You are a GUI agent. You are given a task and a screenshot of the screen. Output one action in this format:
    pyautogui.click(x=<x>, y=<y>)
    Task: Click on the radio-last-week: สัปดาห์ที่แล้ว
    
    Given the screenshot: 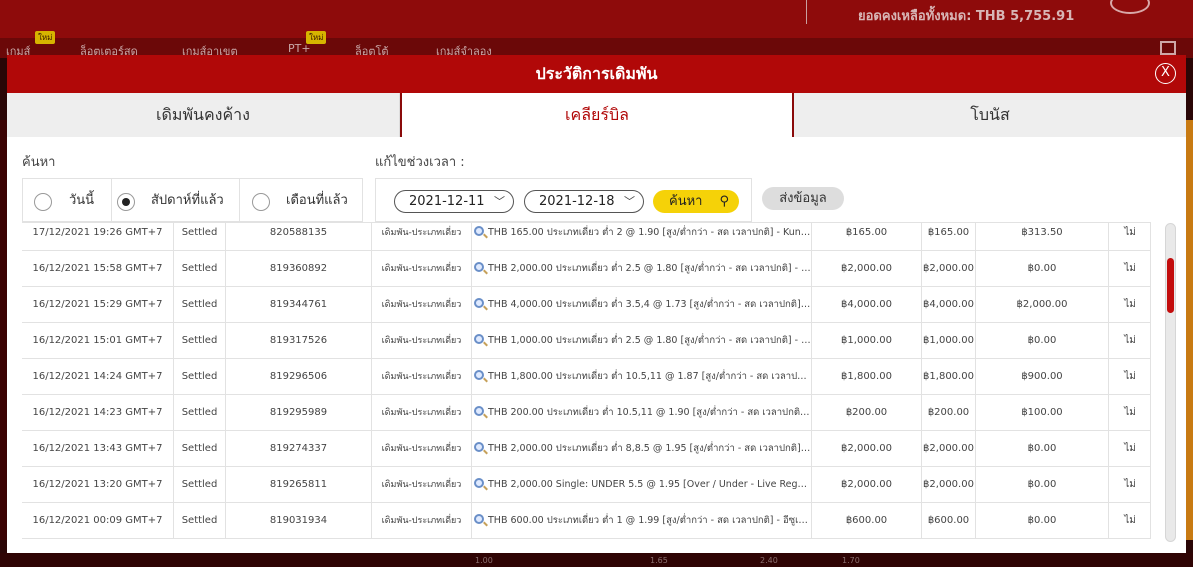 What is the action you would take?
    pyautogui.click(x=175, y=201)
    